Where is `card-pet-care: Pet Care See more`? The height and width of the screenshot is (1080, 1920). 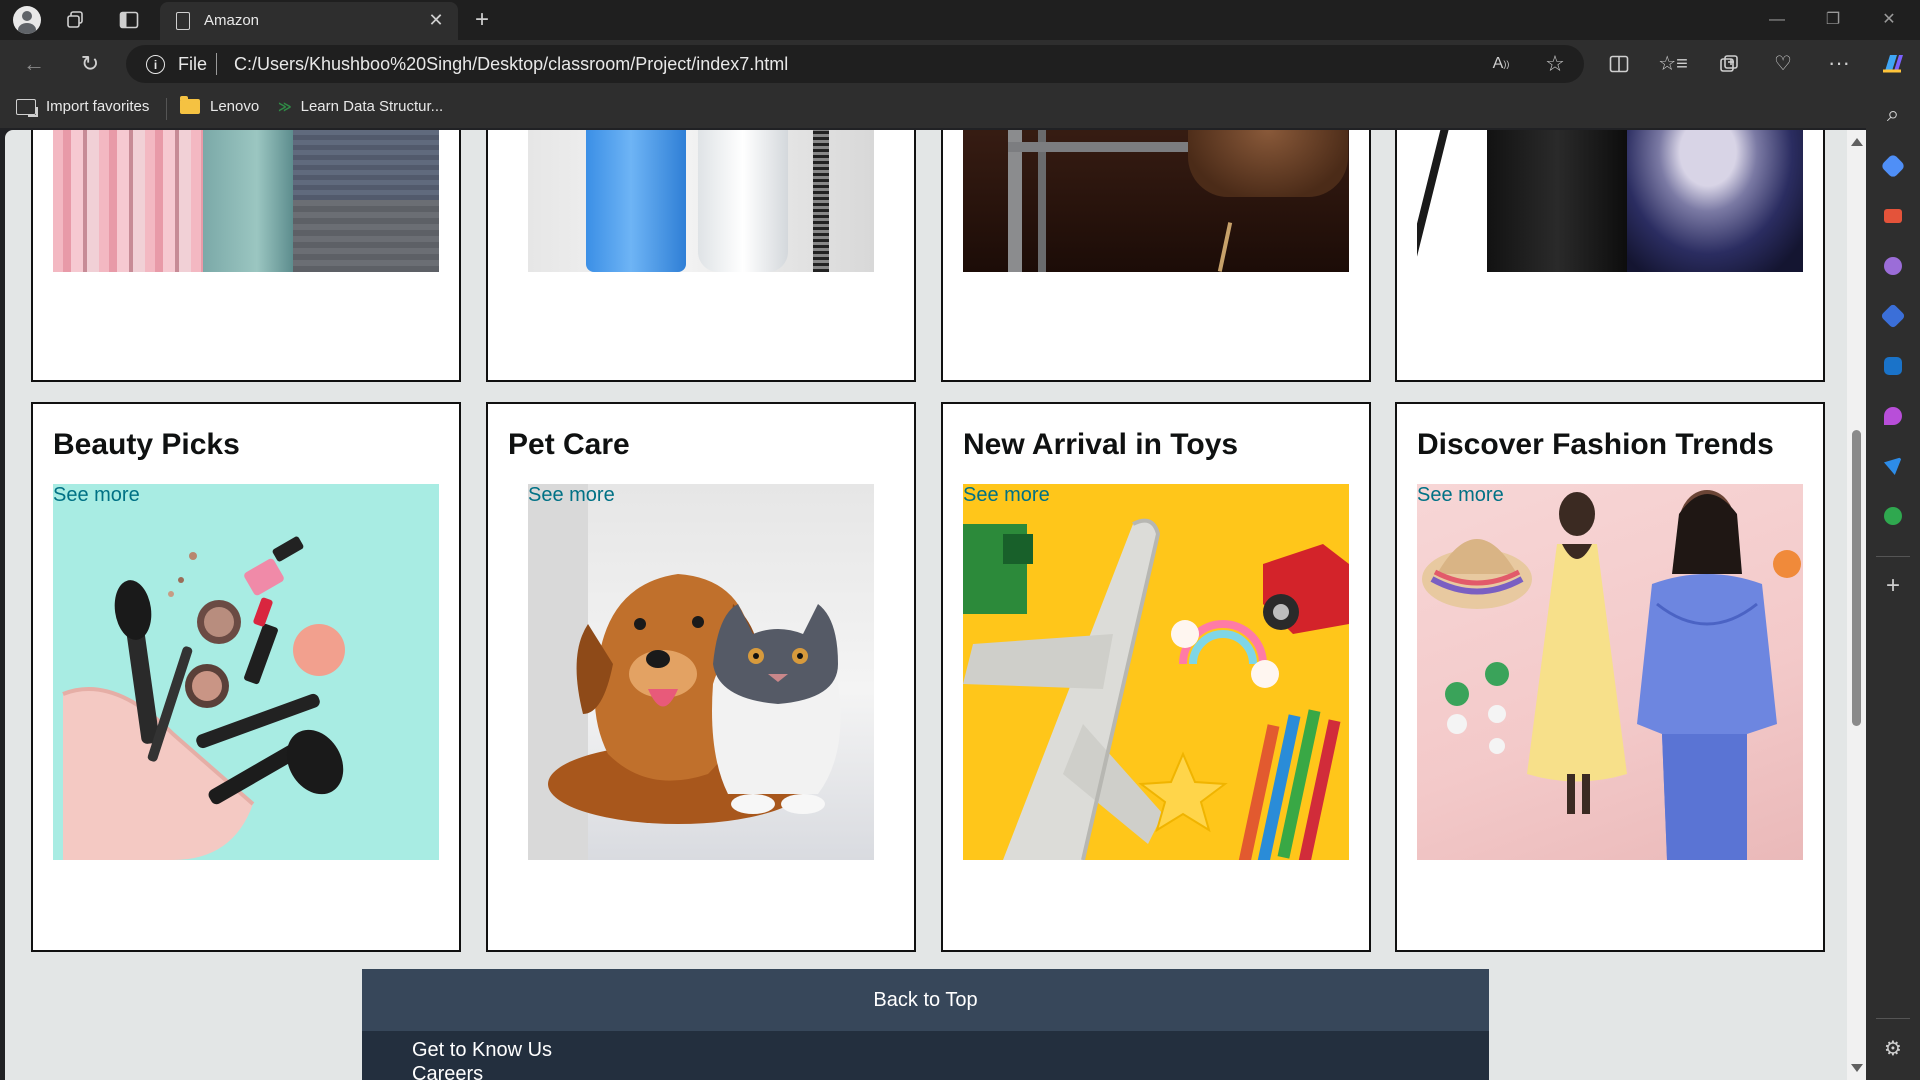 card-pet-care: Pet Care See more is located at coordinates (701, 677).